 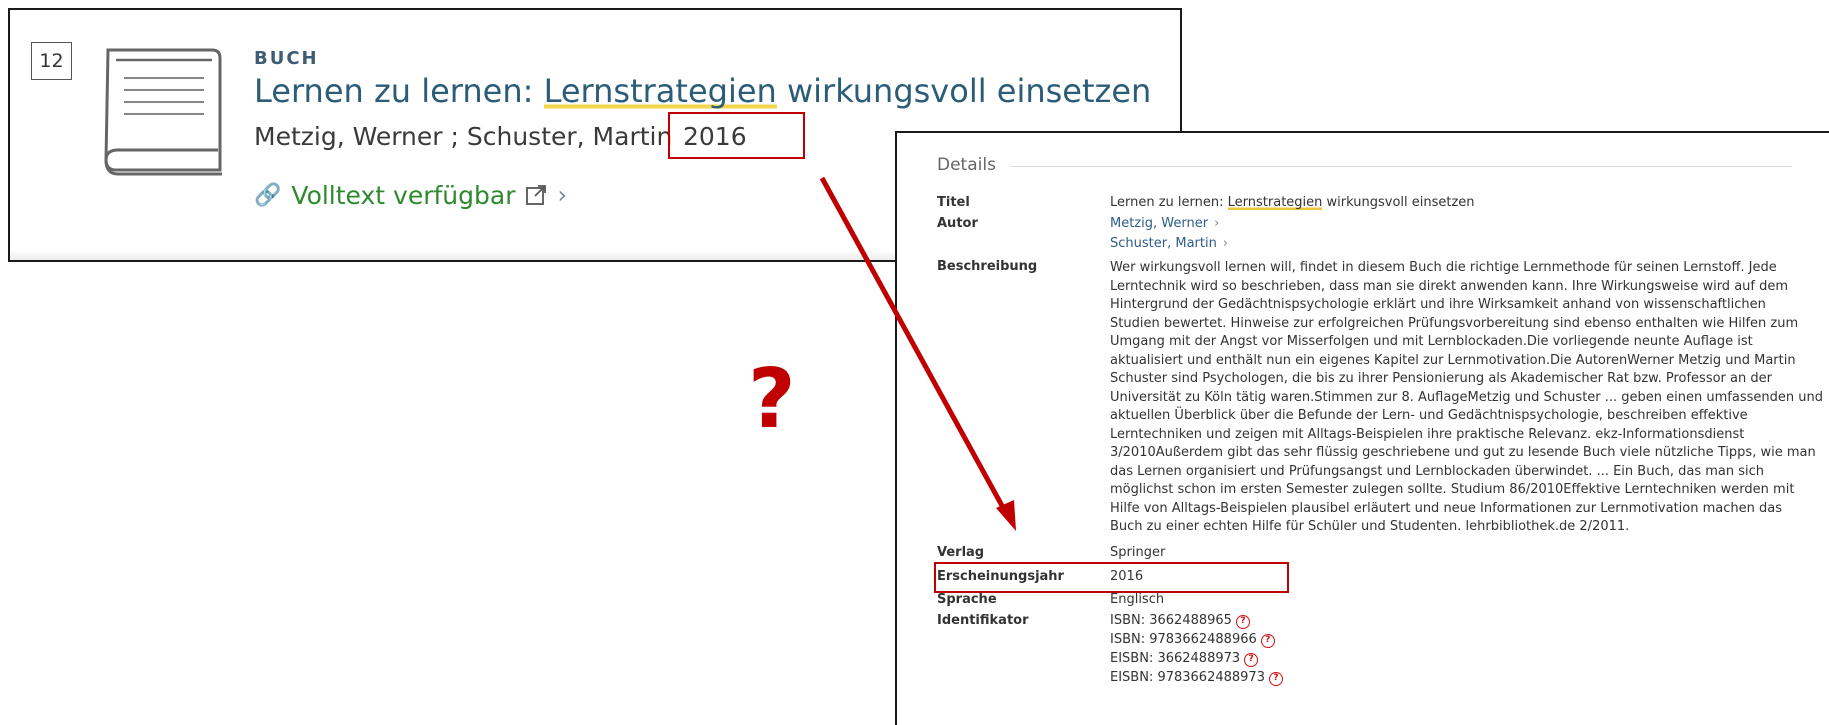 What do you see at coordinates (957, 223) in the screenshot?
I see `author-label: Autor` at bounding box center [957, 223].